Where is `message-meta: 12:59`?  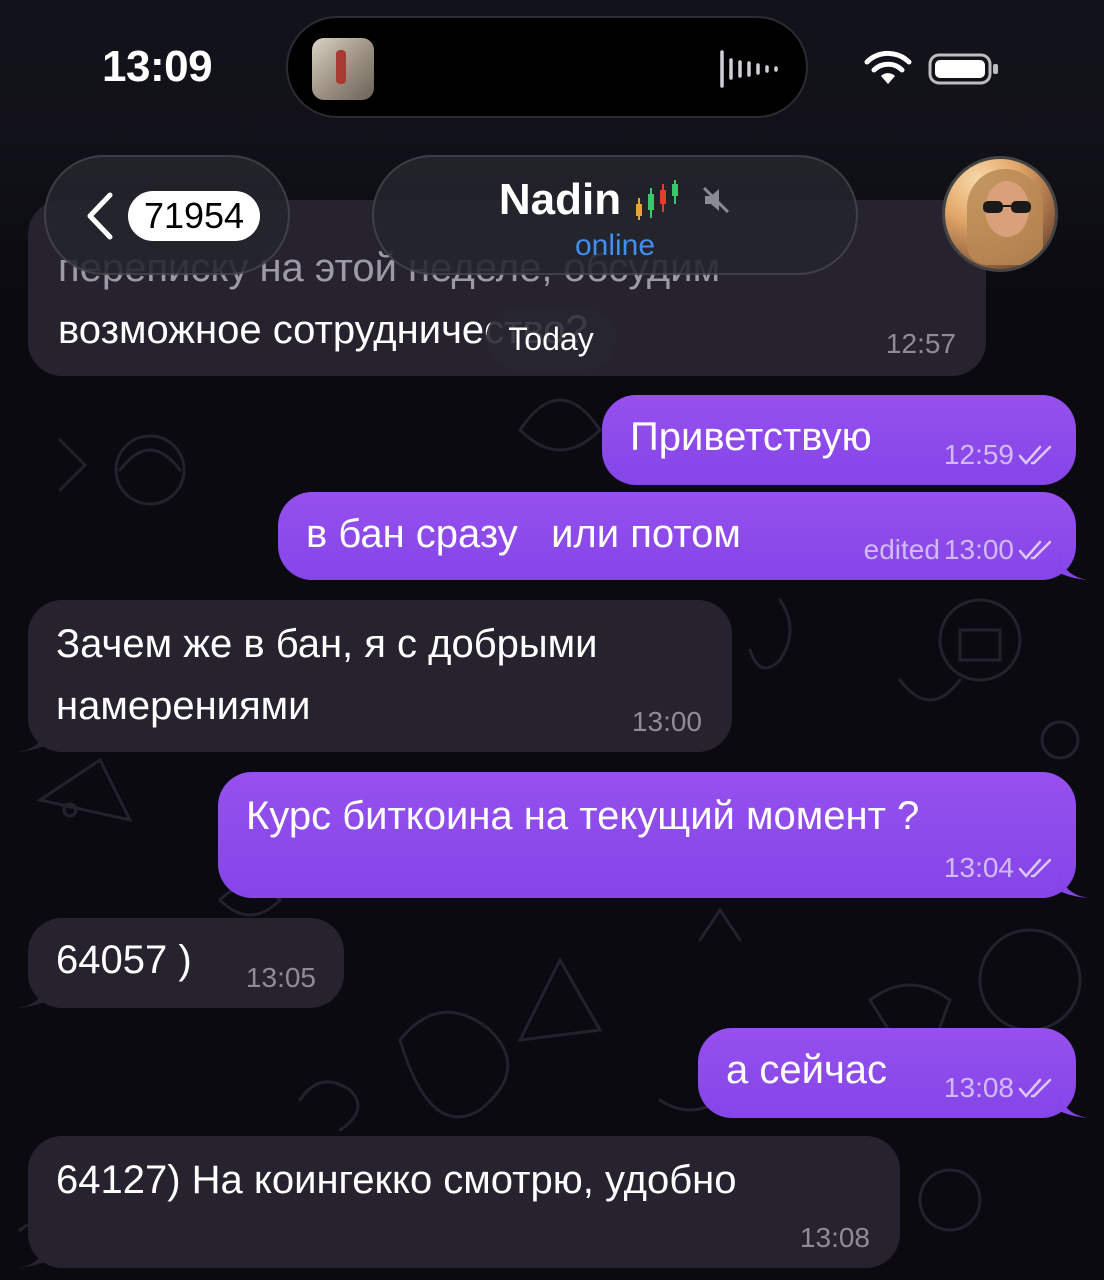
message-meta: 12:59 is located at coordinates (1000, 455).